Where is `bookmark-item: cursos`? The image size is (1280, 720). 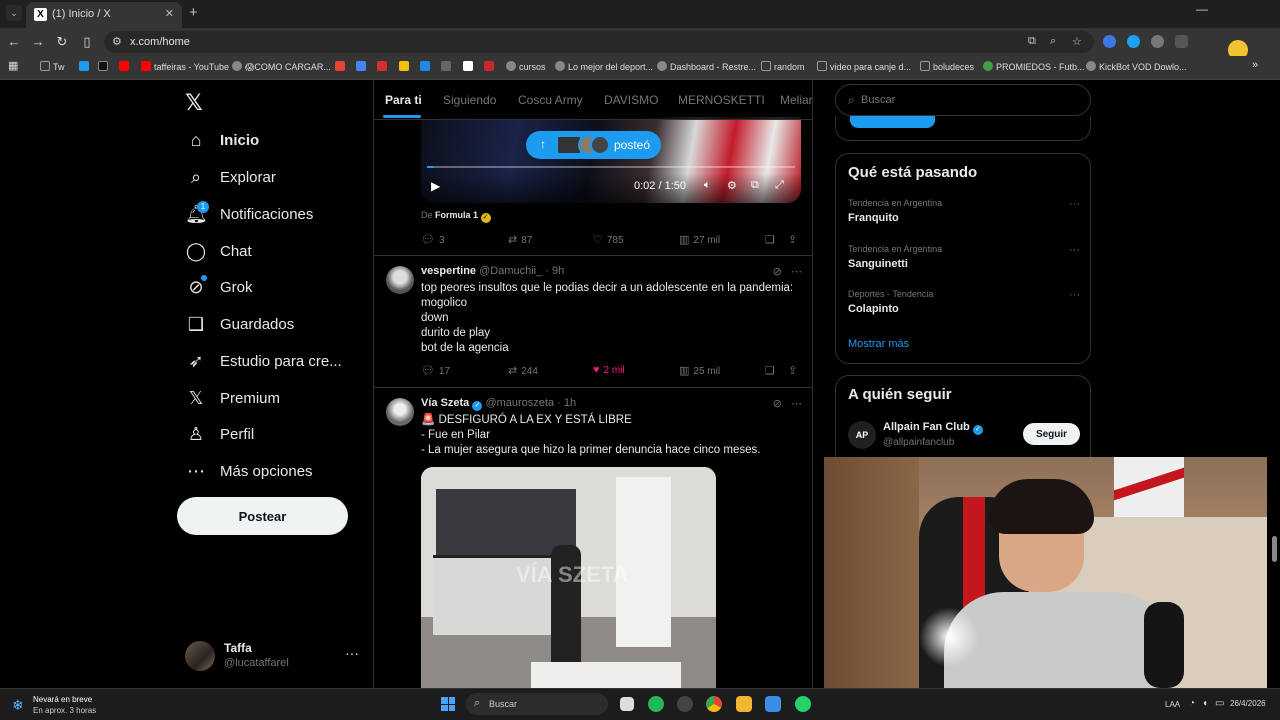
bookmark-item: cursos is located at coordinates (526, 66).